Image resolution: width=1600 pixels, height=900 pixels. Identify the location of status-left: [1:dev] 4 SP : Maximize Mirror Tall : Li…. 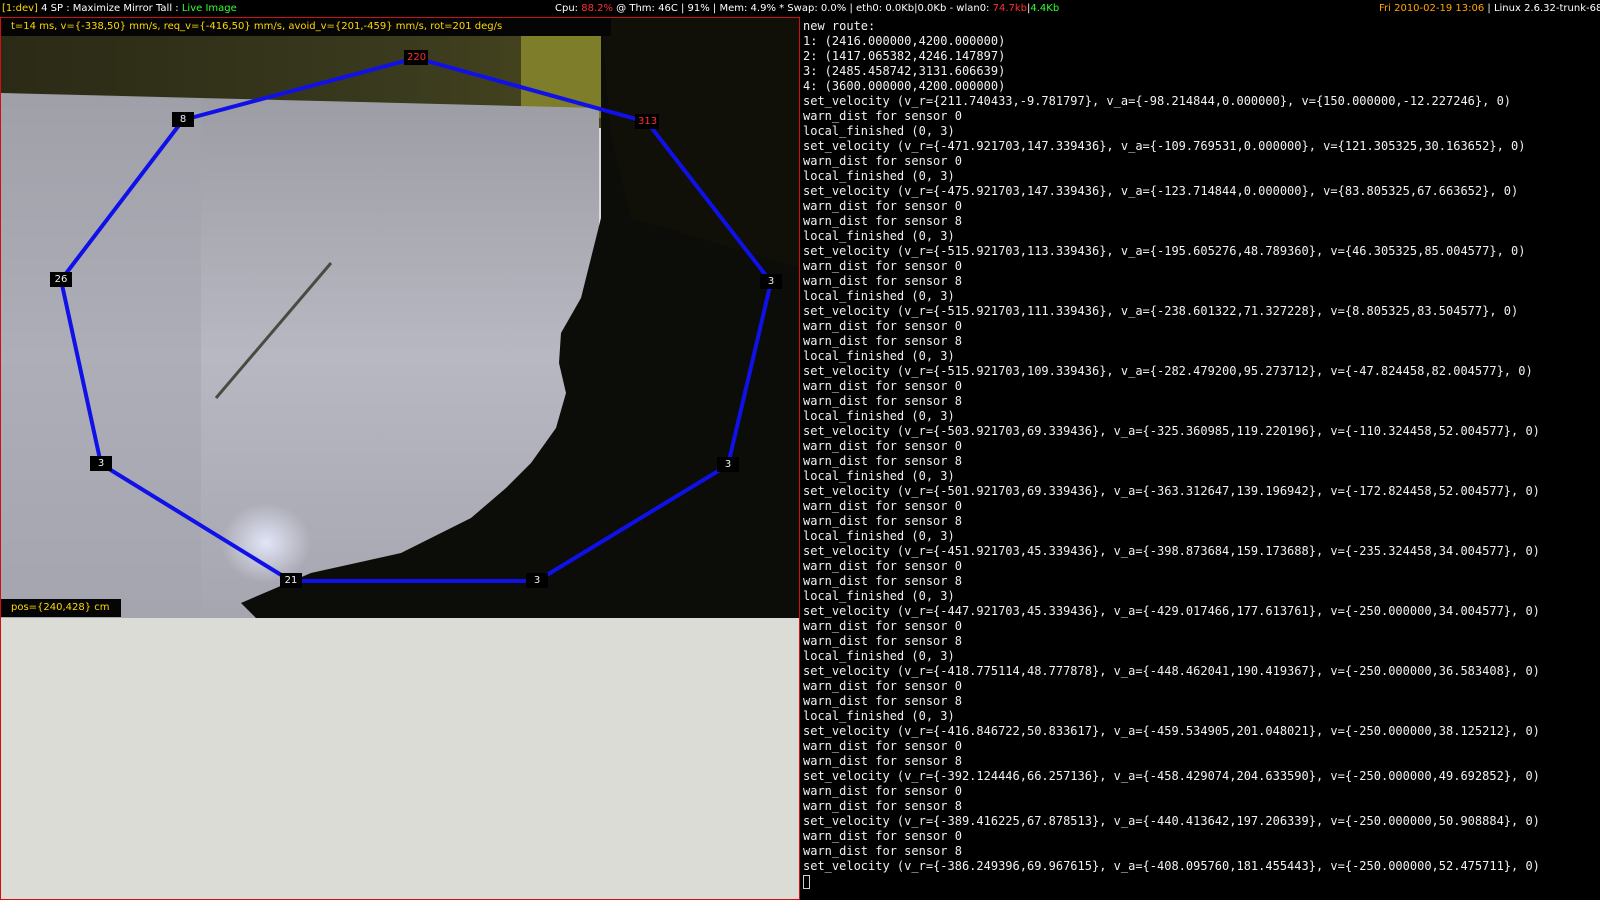
(119, 8).